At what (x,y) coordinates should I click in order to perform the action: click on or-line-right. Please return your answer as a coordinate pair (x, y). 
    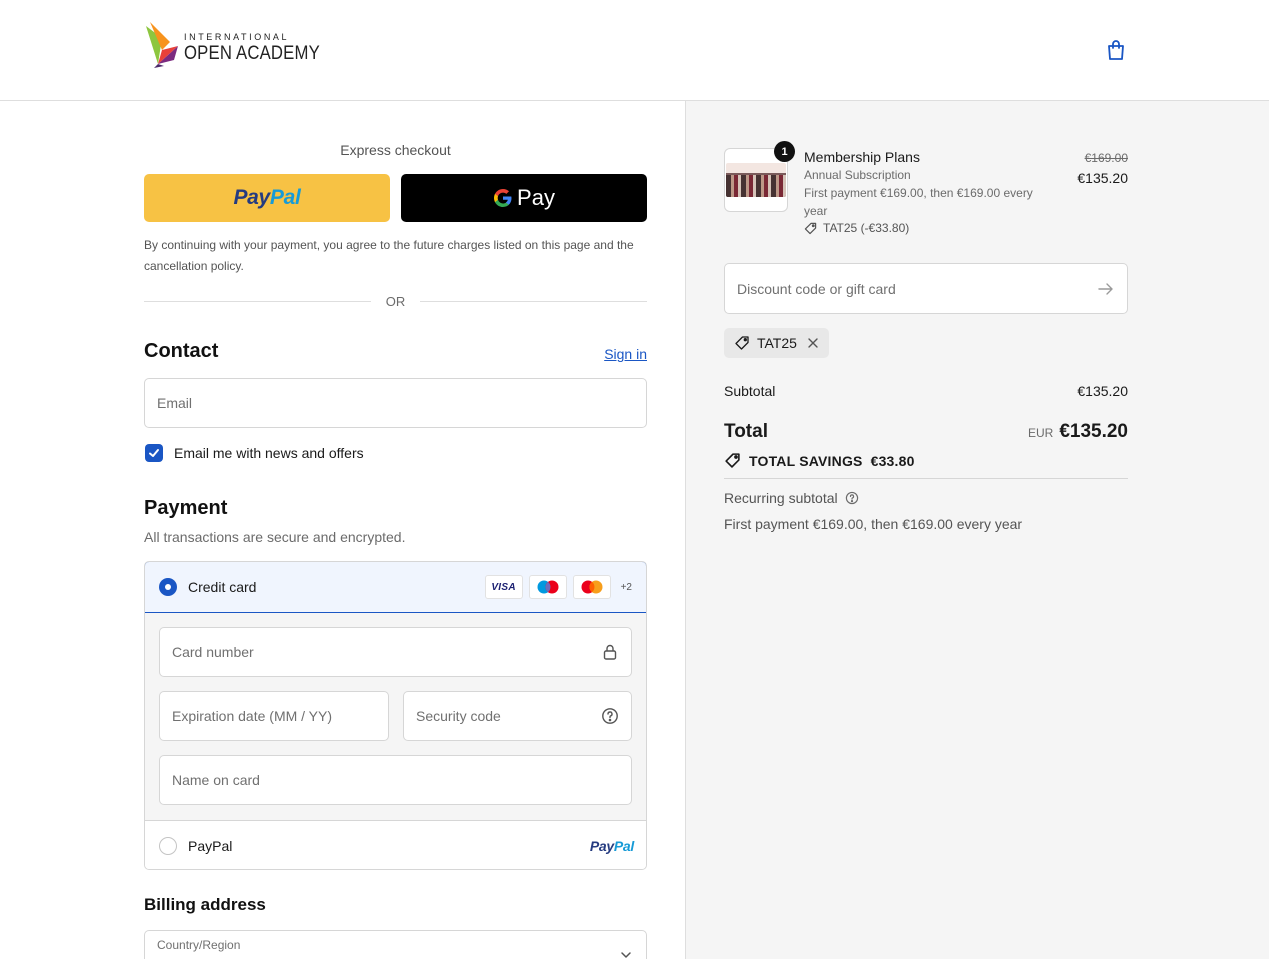
    Looking at the image, I should click on (533, 301).